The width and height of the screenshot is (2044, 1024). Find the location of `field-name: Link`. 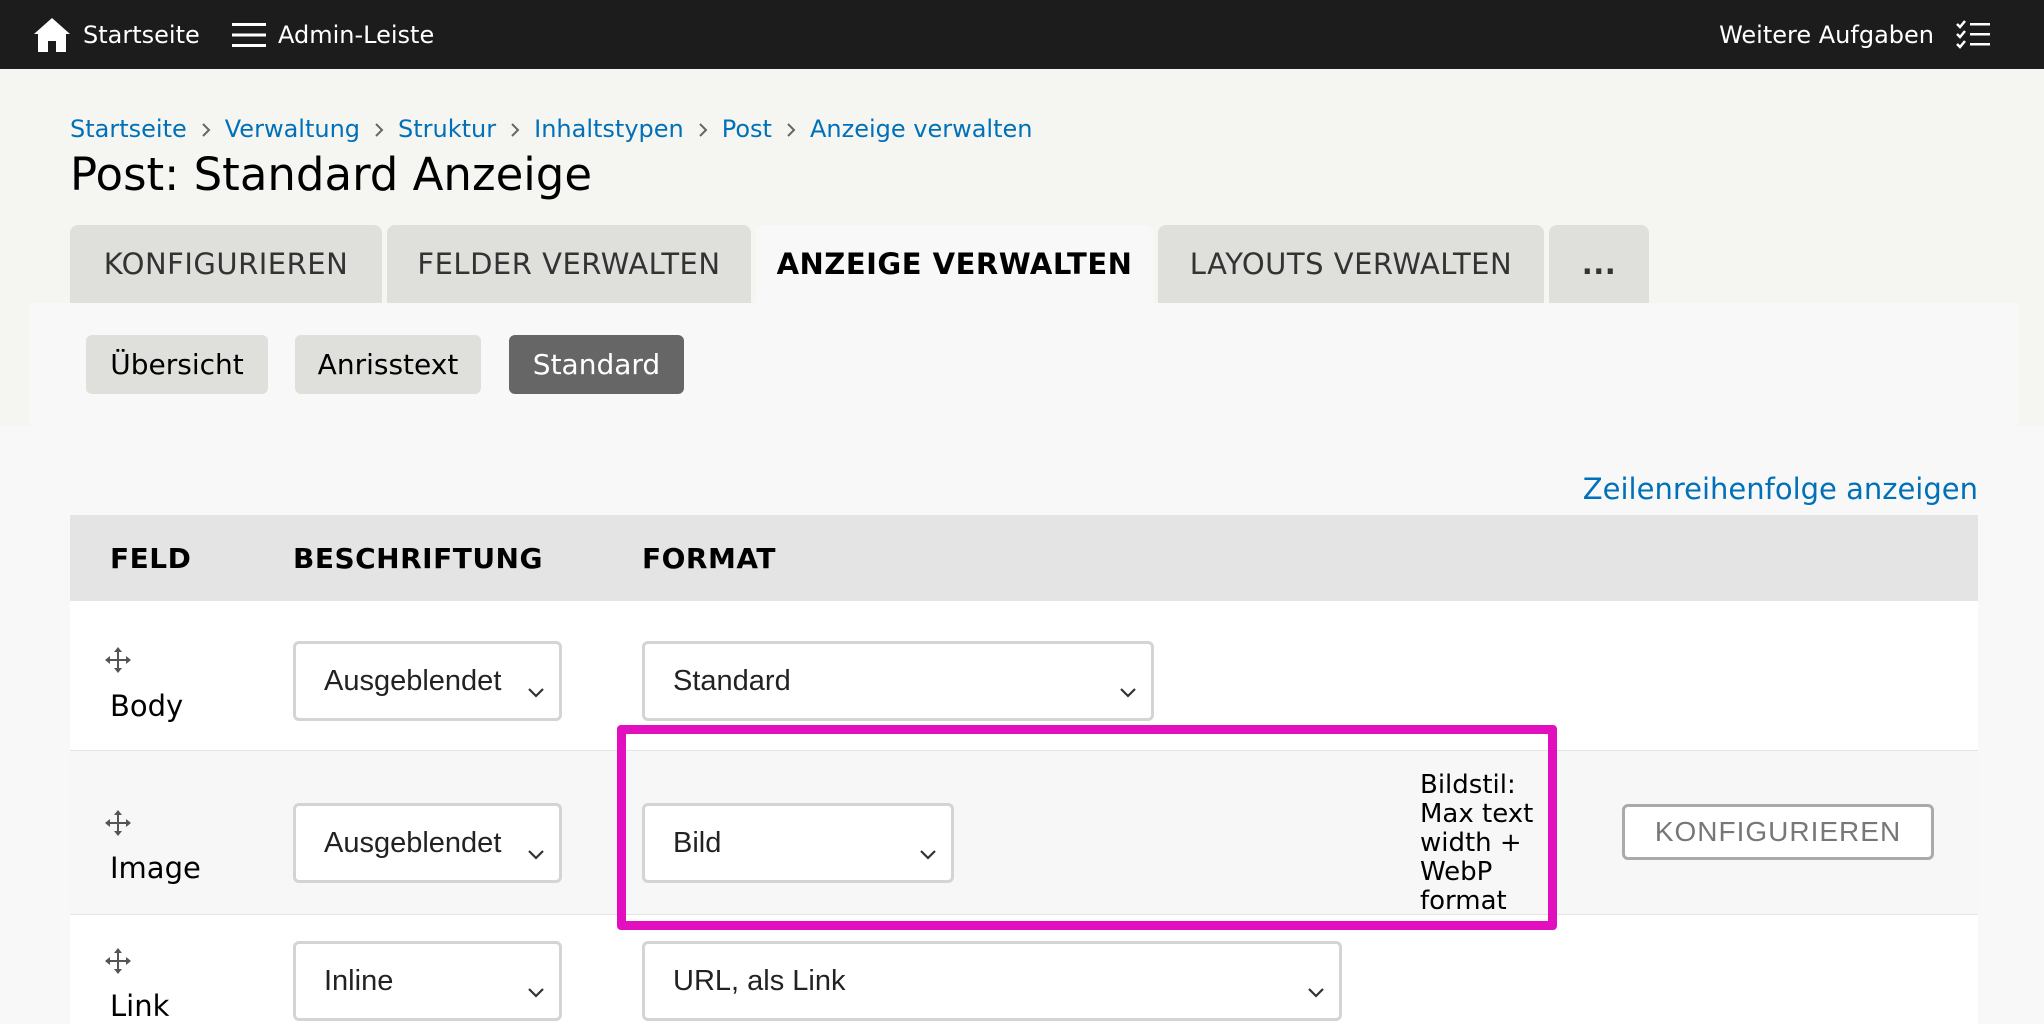

field-name: Link is located at coordinates (140, 1006).